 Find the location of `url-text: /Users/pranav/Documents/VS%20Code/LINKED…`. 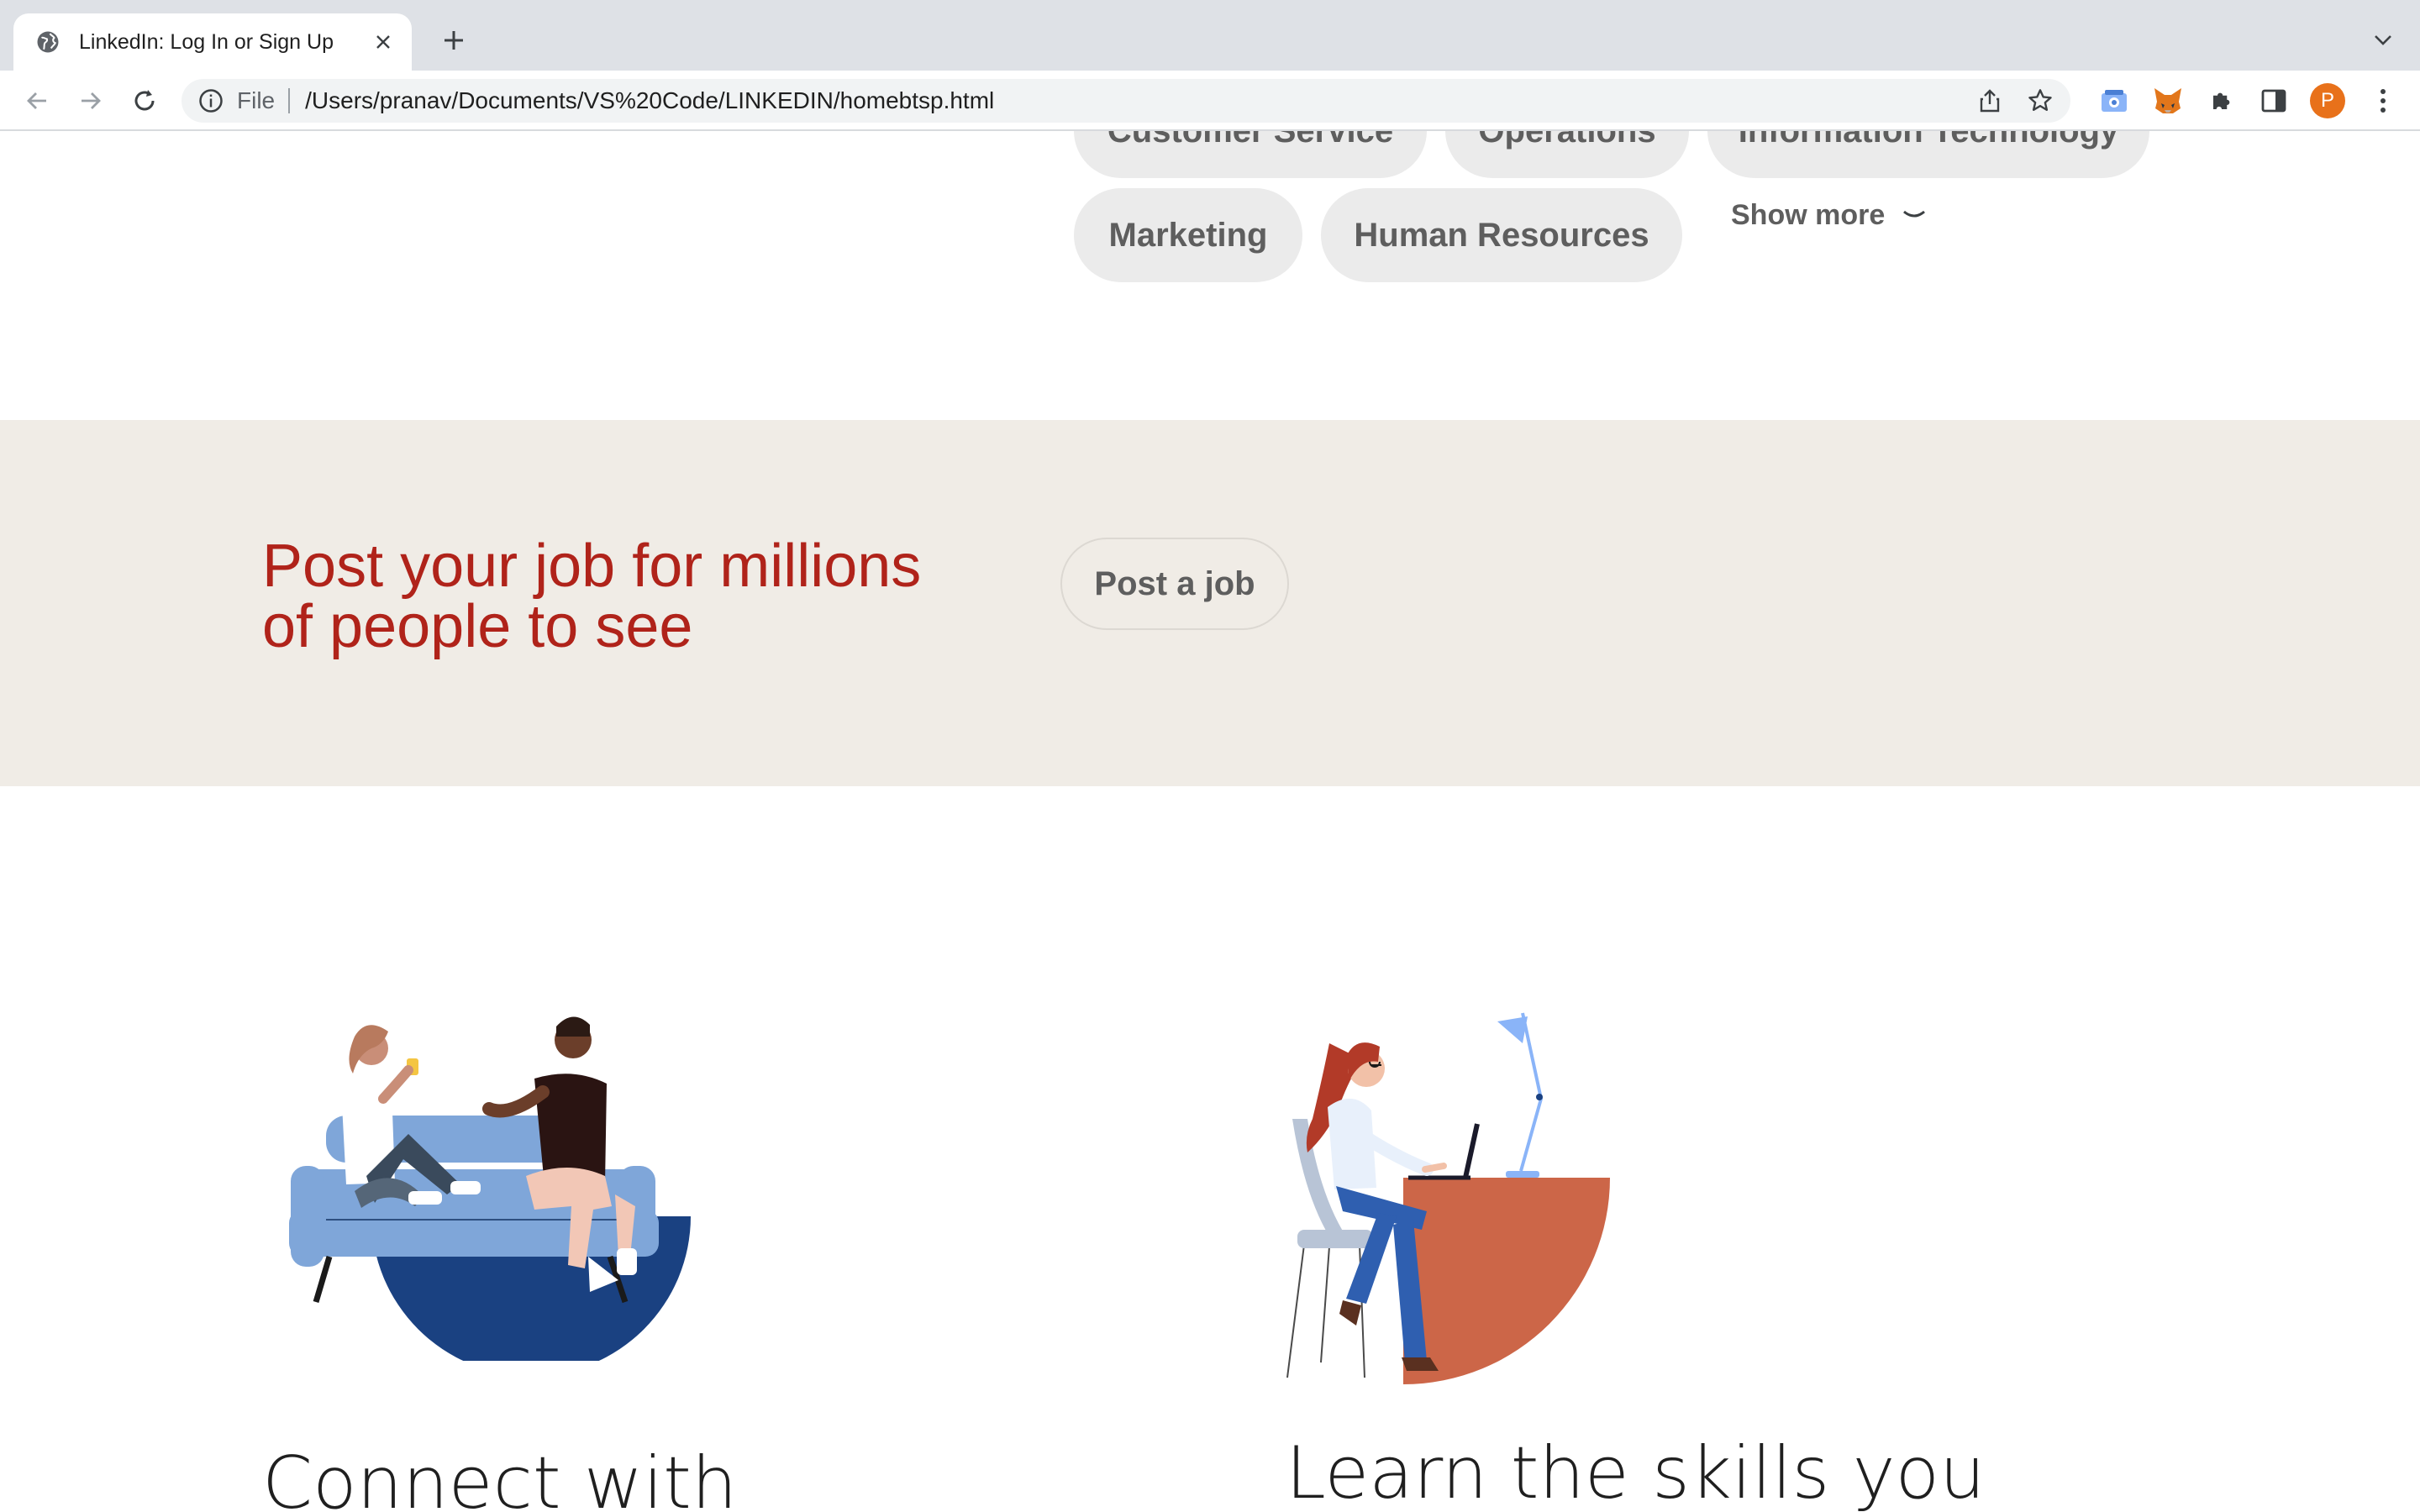

url-text: /Users/pranav/Documents/VS%20Code/LINKED… is located at coordinates (1137, 100).